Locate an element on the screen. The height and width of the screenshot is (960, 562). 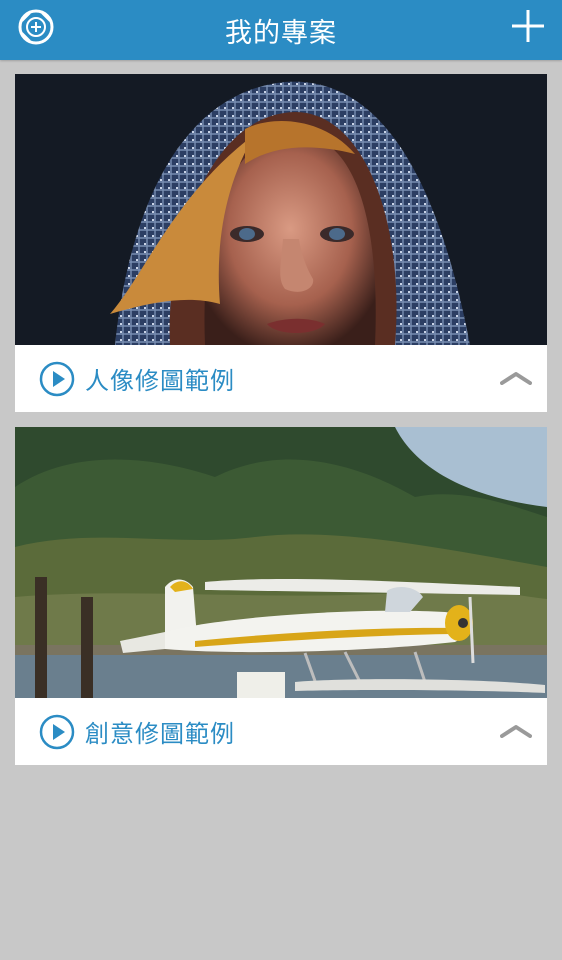
add-project-button is located at coordinates (528, 26).